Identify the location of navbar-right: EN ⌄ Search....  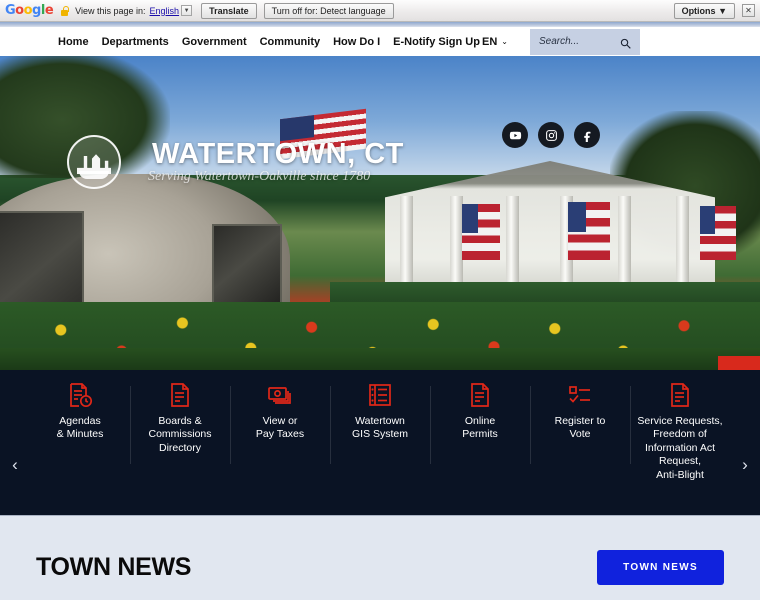
(621, 41).